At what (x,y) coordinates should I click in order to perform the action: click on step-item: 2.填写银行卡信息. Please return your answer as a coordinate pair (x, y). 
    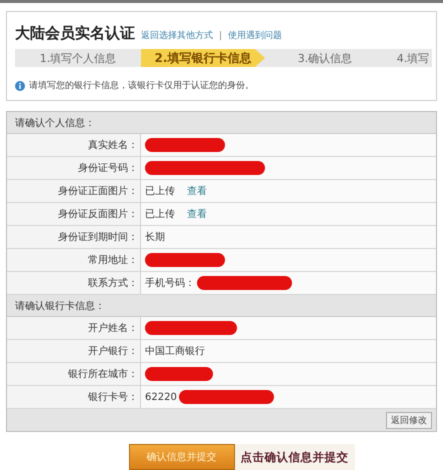
    Looking at the image, I should click on (203, 58).